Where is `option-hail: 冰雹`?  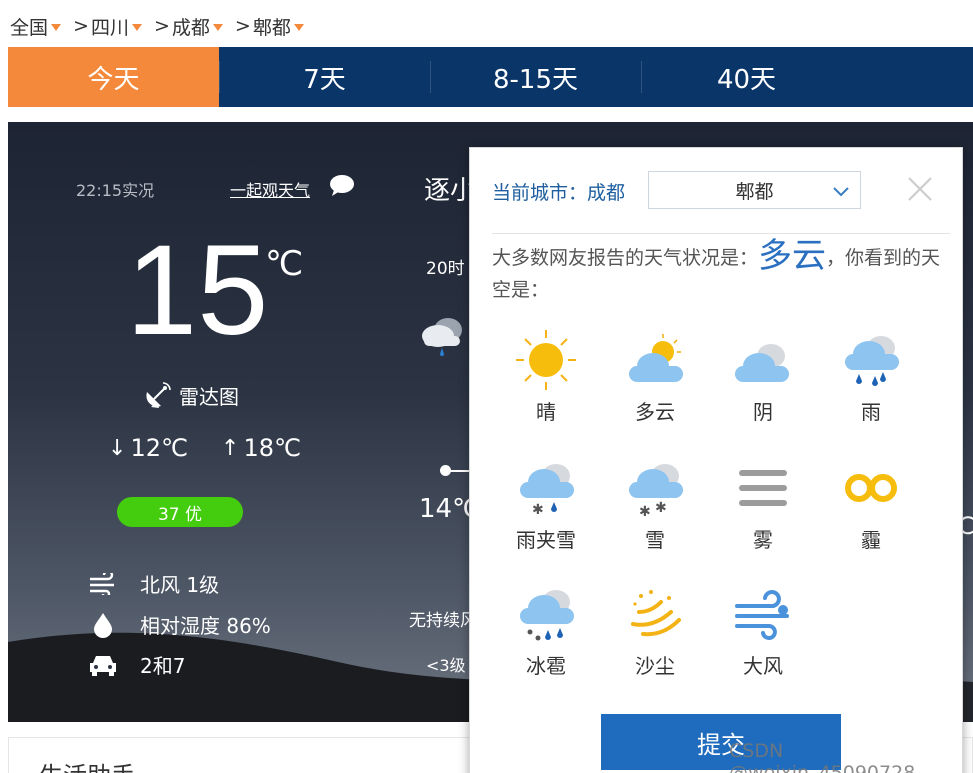 option-hail: 冰雹 is located at coordinates (546, 630).